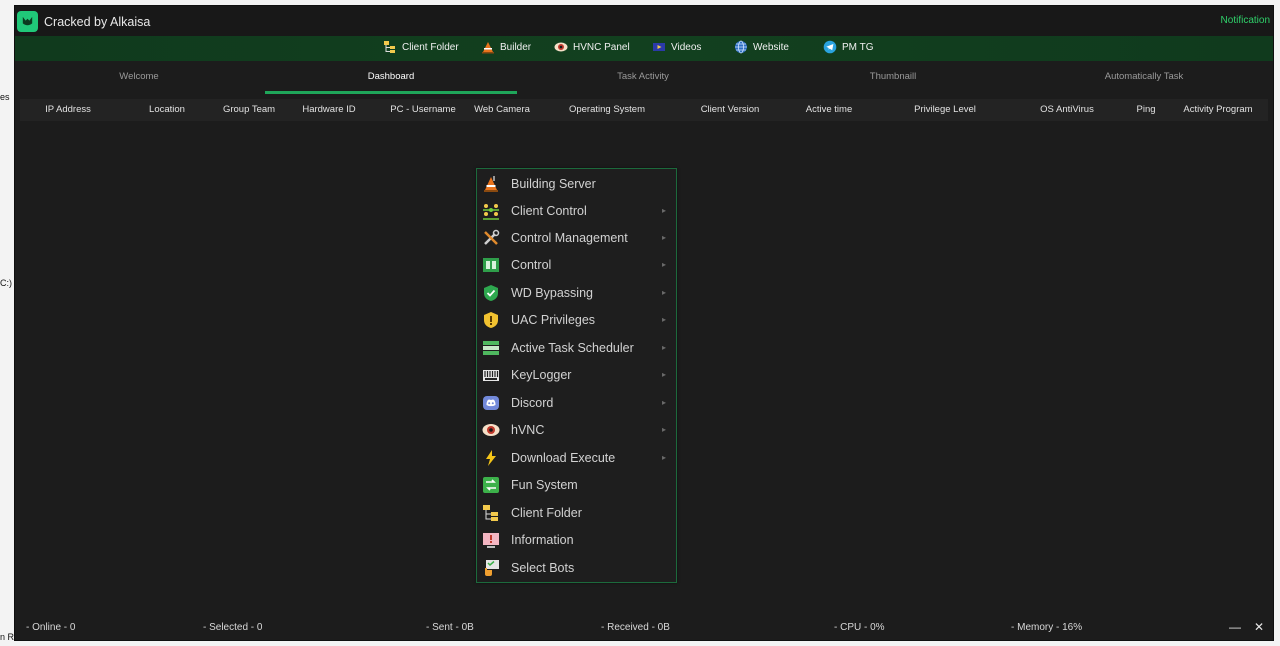 Image resolution: width=1280 pixels, height=646 pixels. Describe the element at coordinates (491, 484) in the screenshot. I see `arrows-icon` at that location.